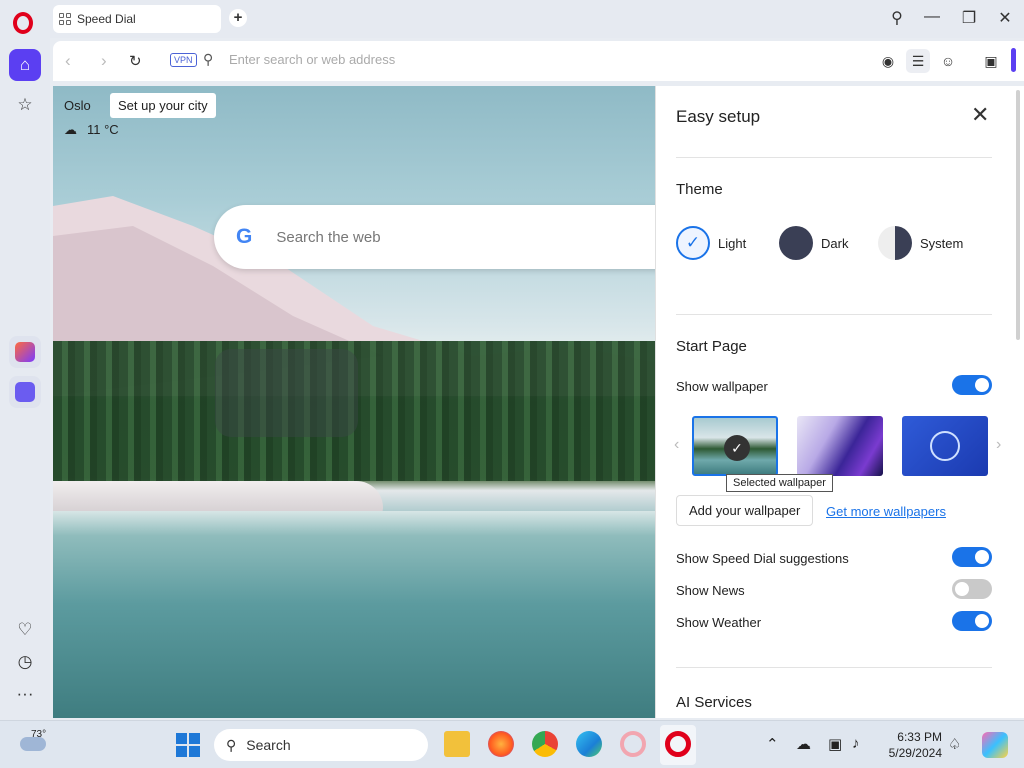 This screenshot has width=1024, height=768. Describe the element at coordinates (856, 743) in the screenshot. I see `volume-icon: ♪` at that location.